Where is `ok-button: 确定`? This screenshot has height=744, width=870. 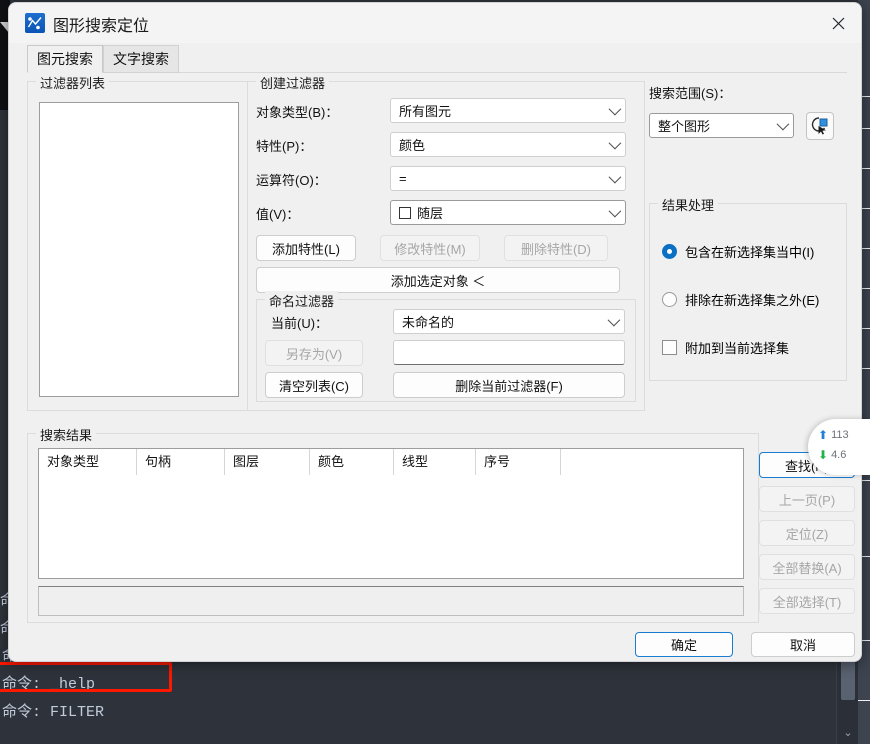
ok-button: 确定 is located at coordinates (684, 644).